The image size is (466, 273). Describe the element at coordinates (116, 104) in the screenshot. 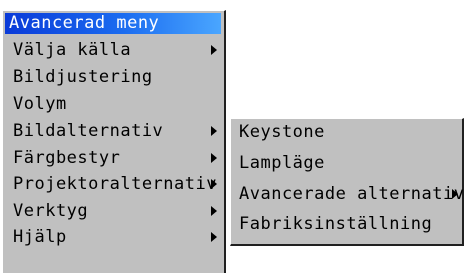

I see `menu-item-volume: Volym` at that location.